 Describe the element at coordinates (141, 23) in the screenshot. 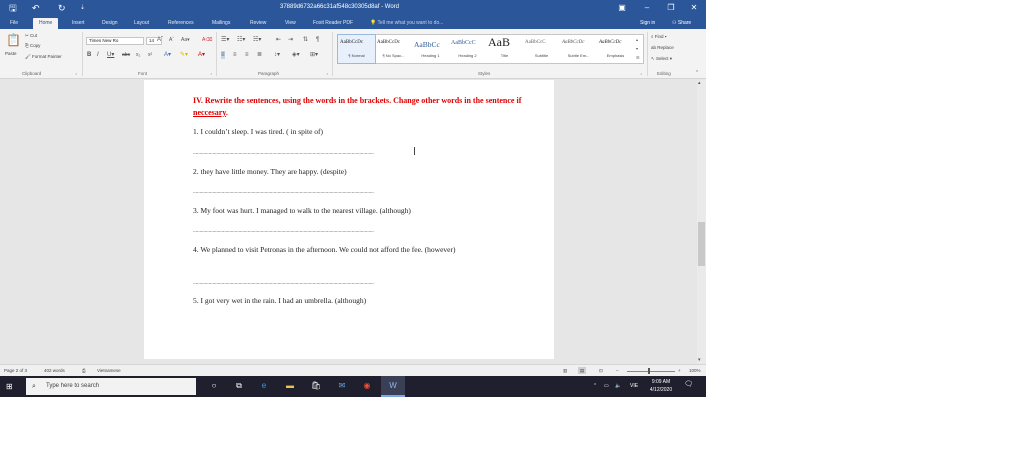

I see `tab-layout: Layout` at that location.